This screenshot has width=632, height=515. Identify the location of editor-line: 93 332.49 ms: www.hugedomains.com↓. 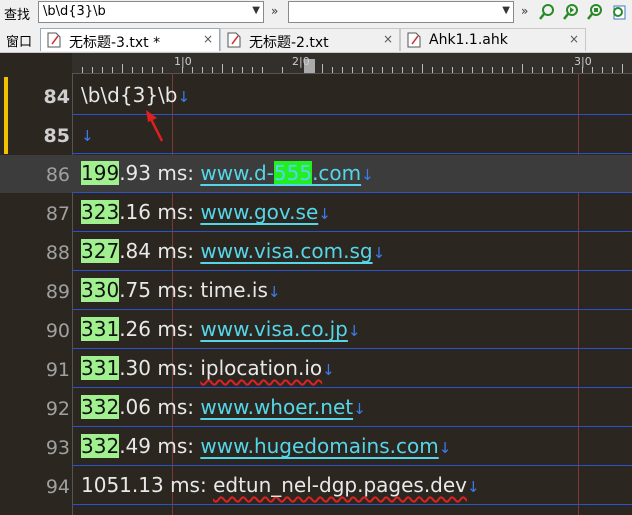
(316, 447).